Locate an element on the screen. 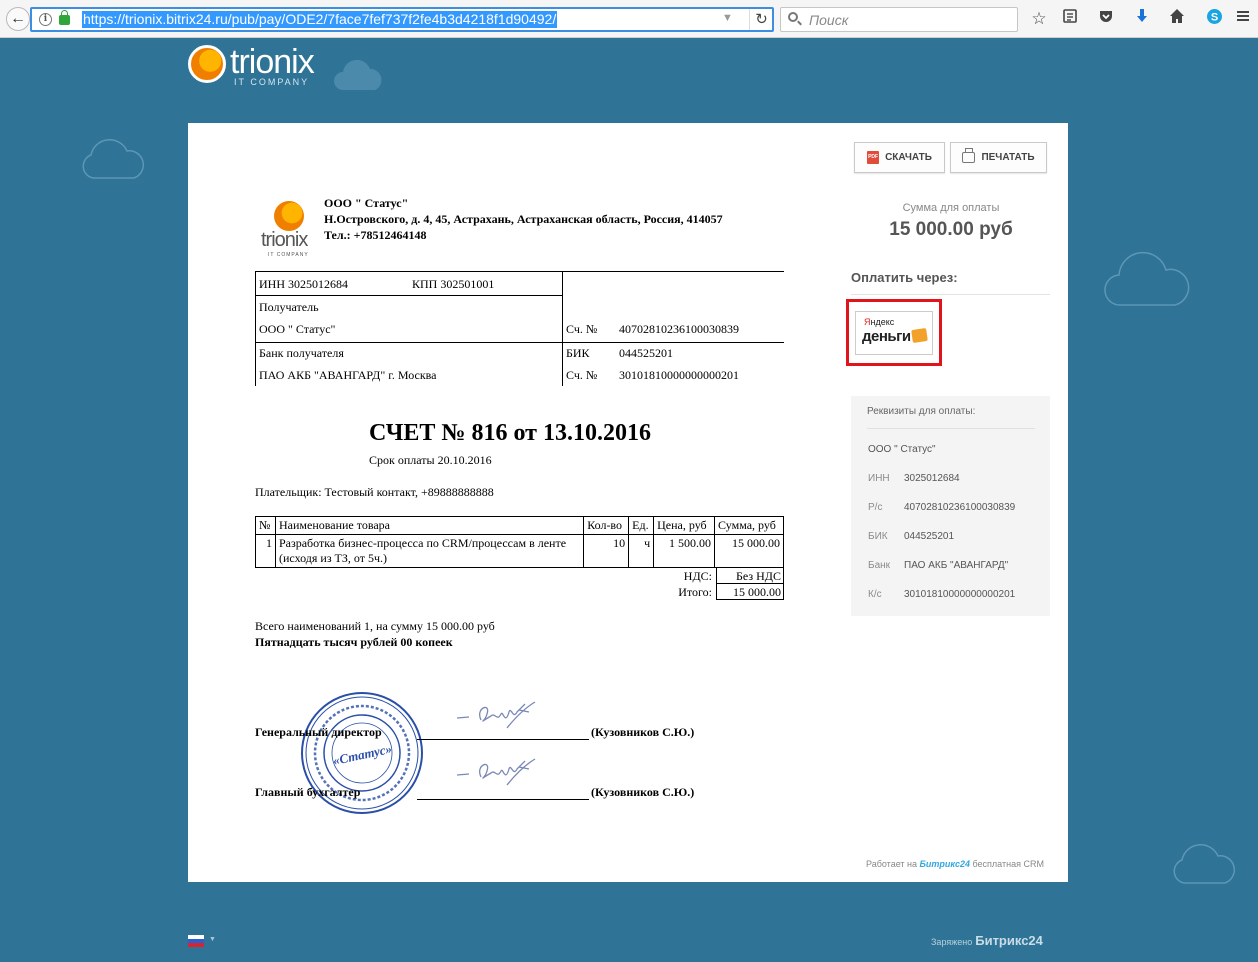 The height and width of the screenshot is (962, 1258). requisites-row: Р/с 40702810236100030839 is located at coordinates (942, 507).